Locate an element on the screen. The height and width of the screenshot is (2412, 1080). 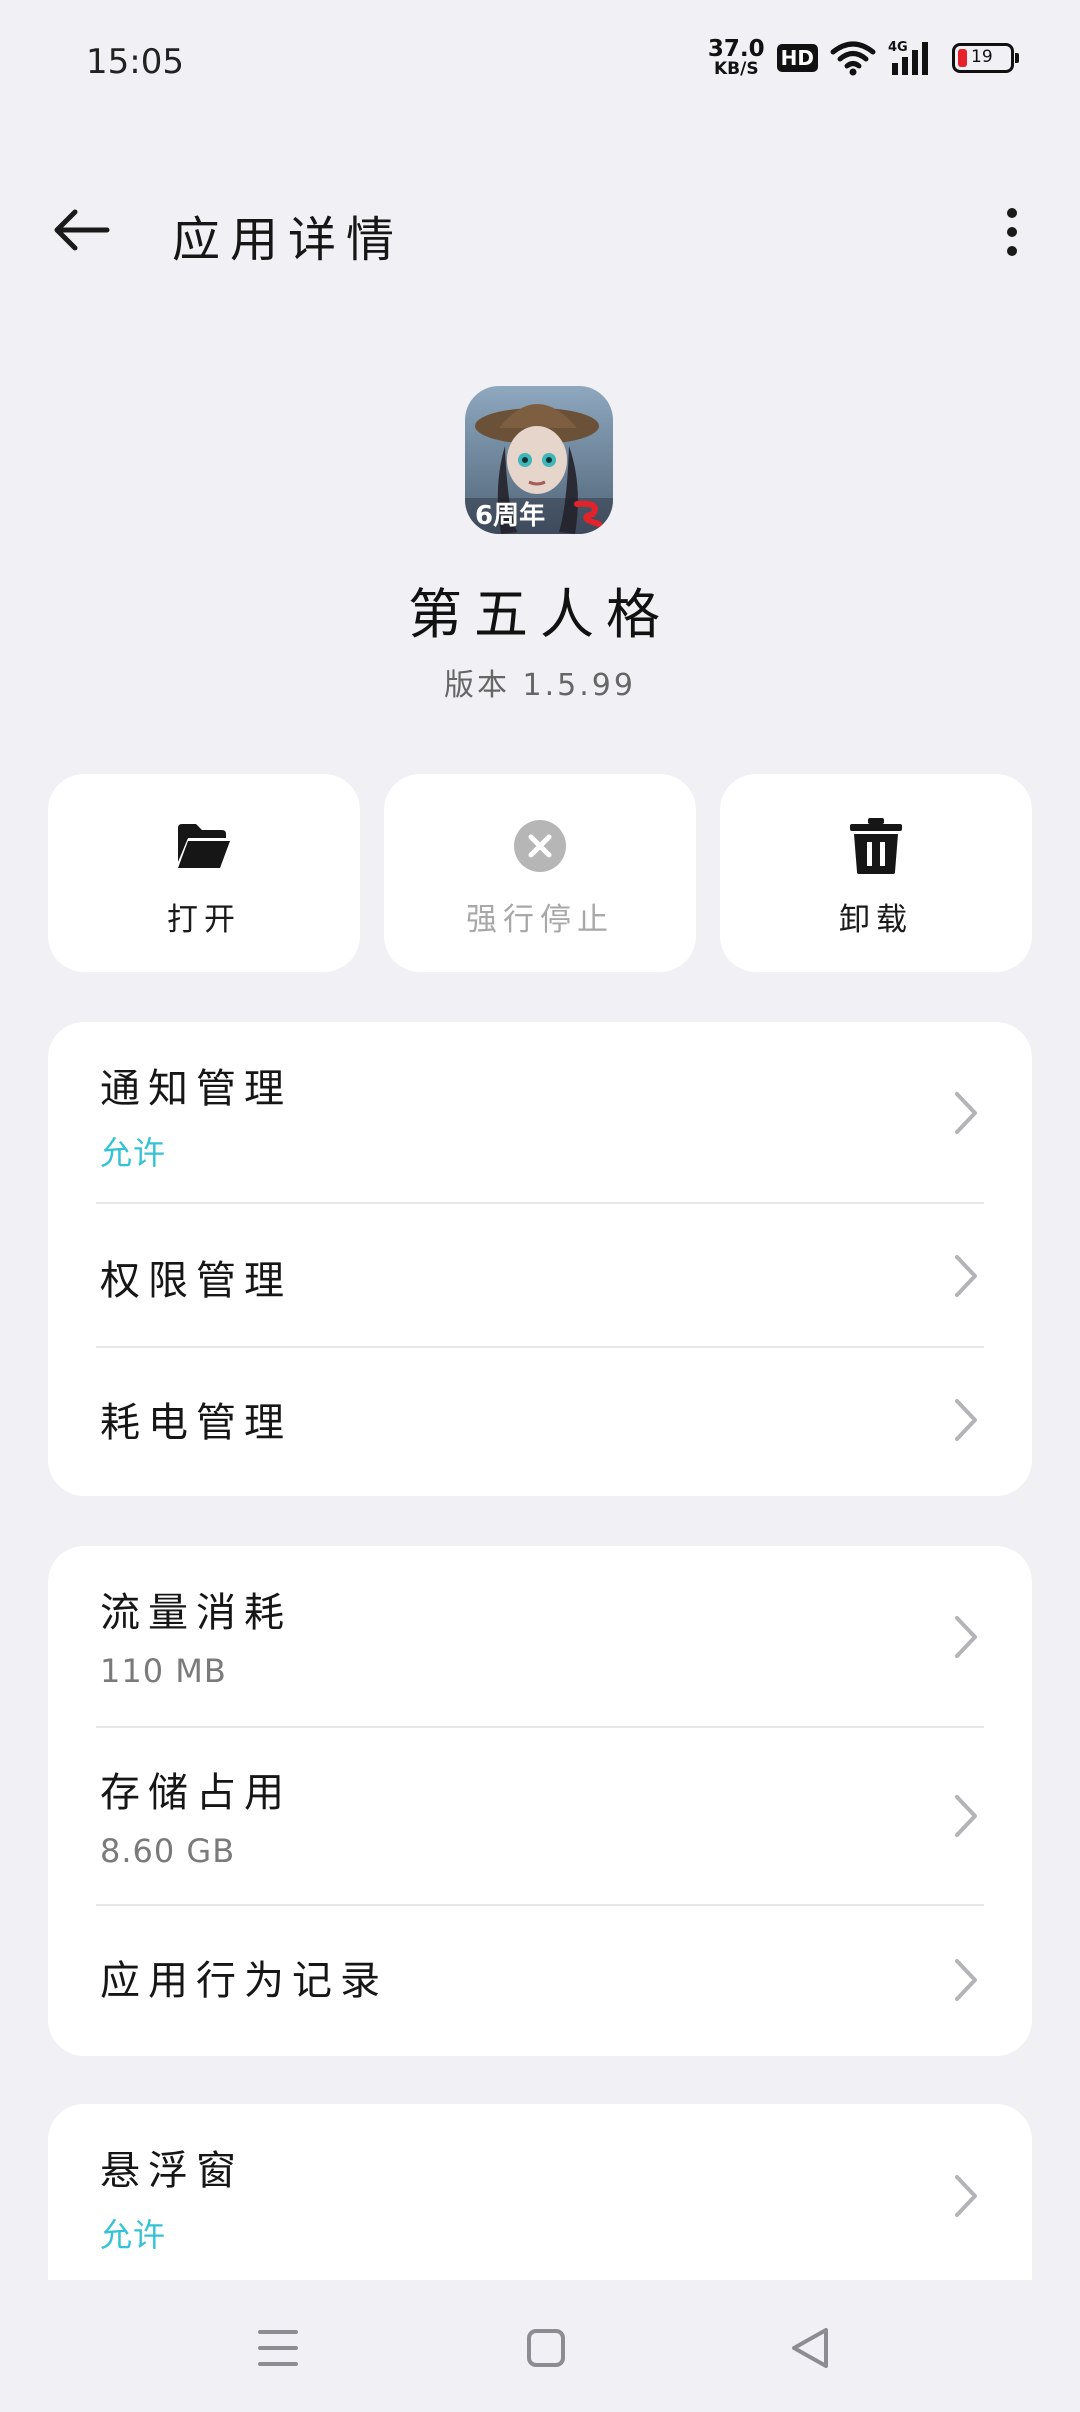
more-options-button is located at coordinates (1012, 232).